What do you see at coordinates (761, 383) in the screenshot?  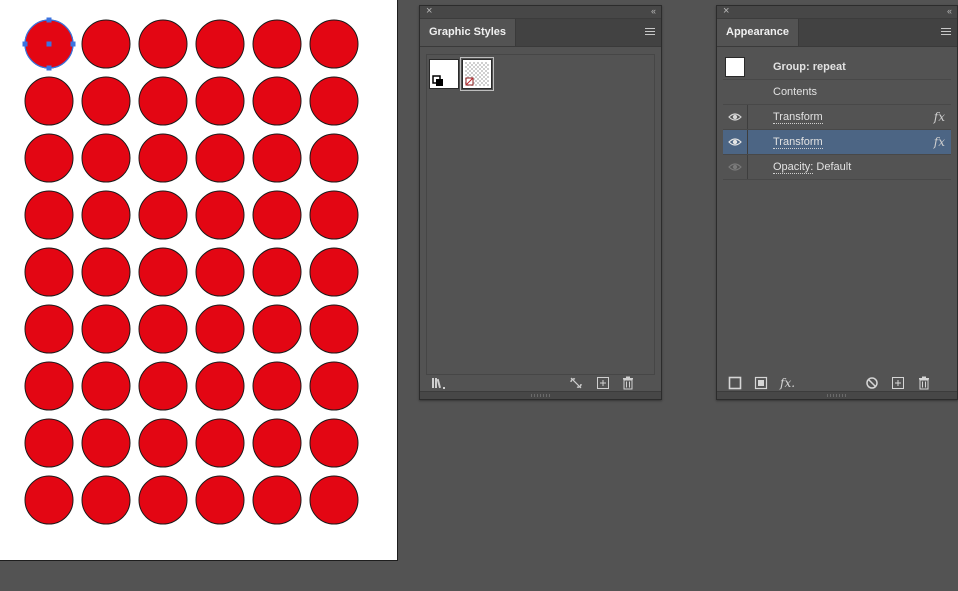 I see `add-fill-icon` at bounding box center [761, 383].